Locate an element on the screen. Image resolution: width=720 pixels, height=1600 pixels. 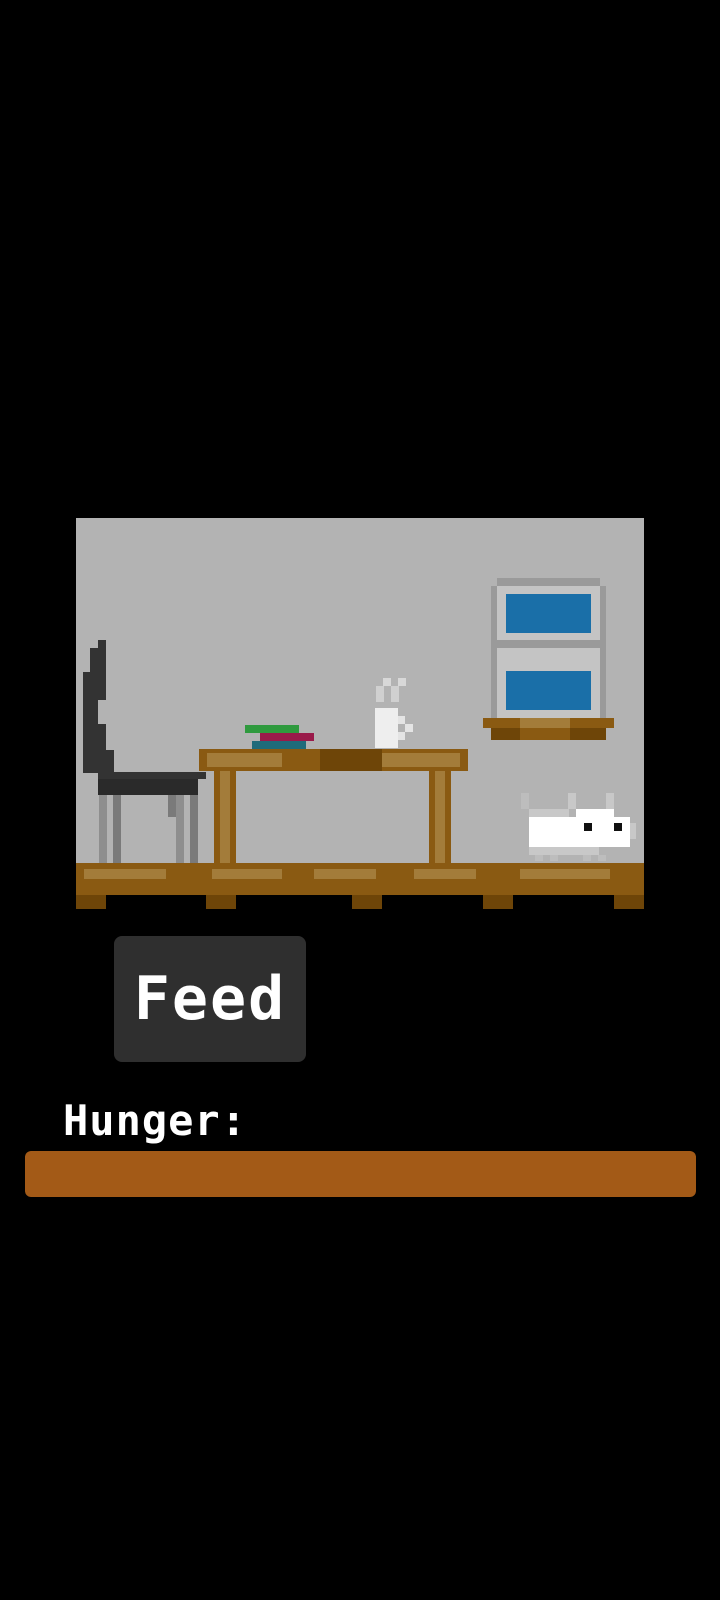
feed-button: Feed is located at coordinates (210, 999).